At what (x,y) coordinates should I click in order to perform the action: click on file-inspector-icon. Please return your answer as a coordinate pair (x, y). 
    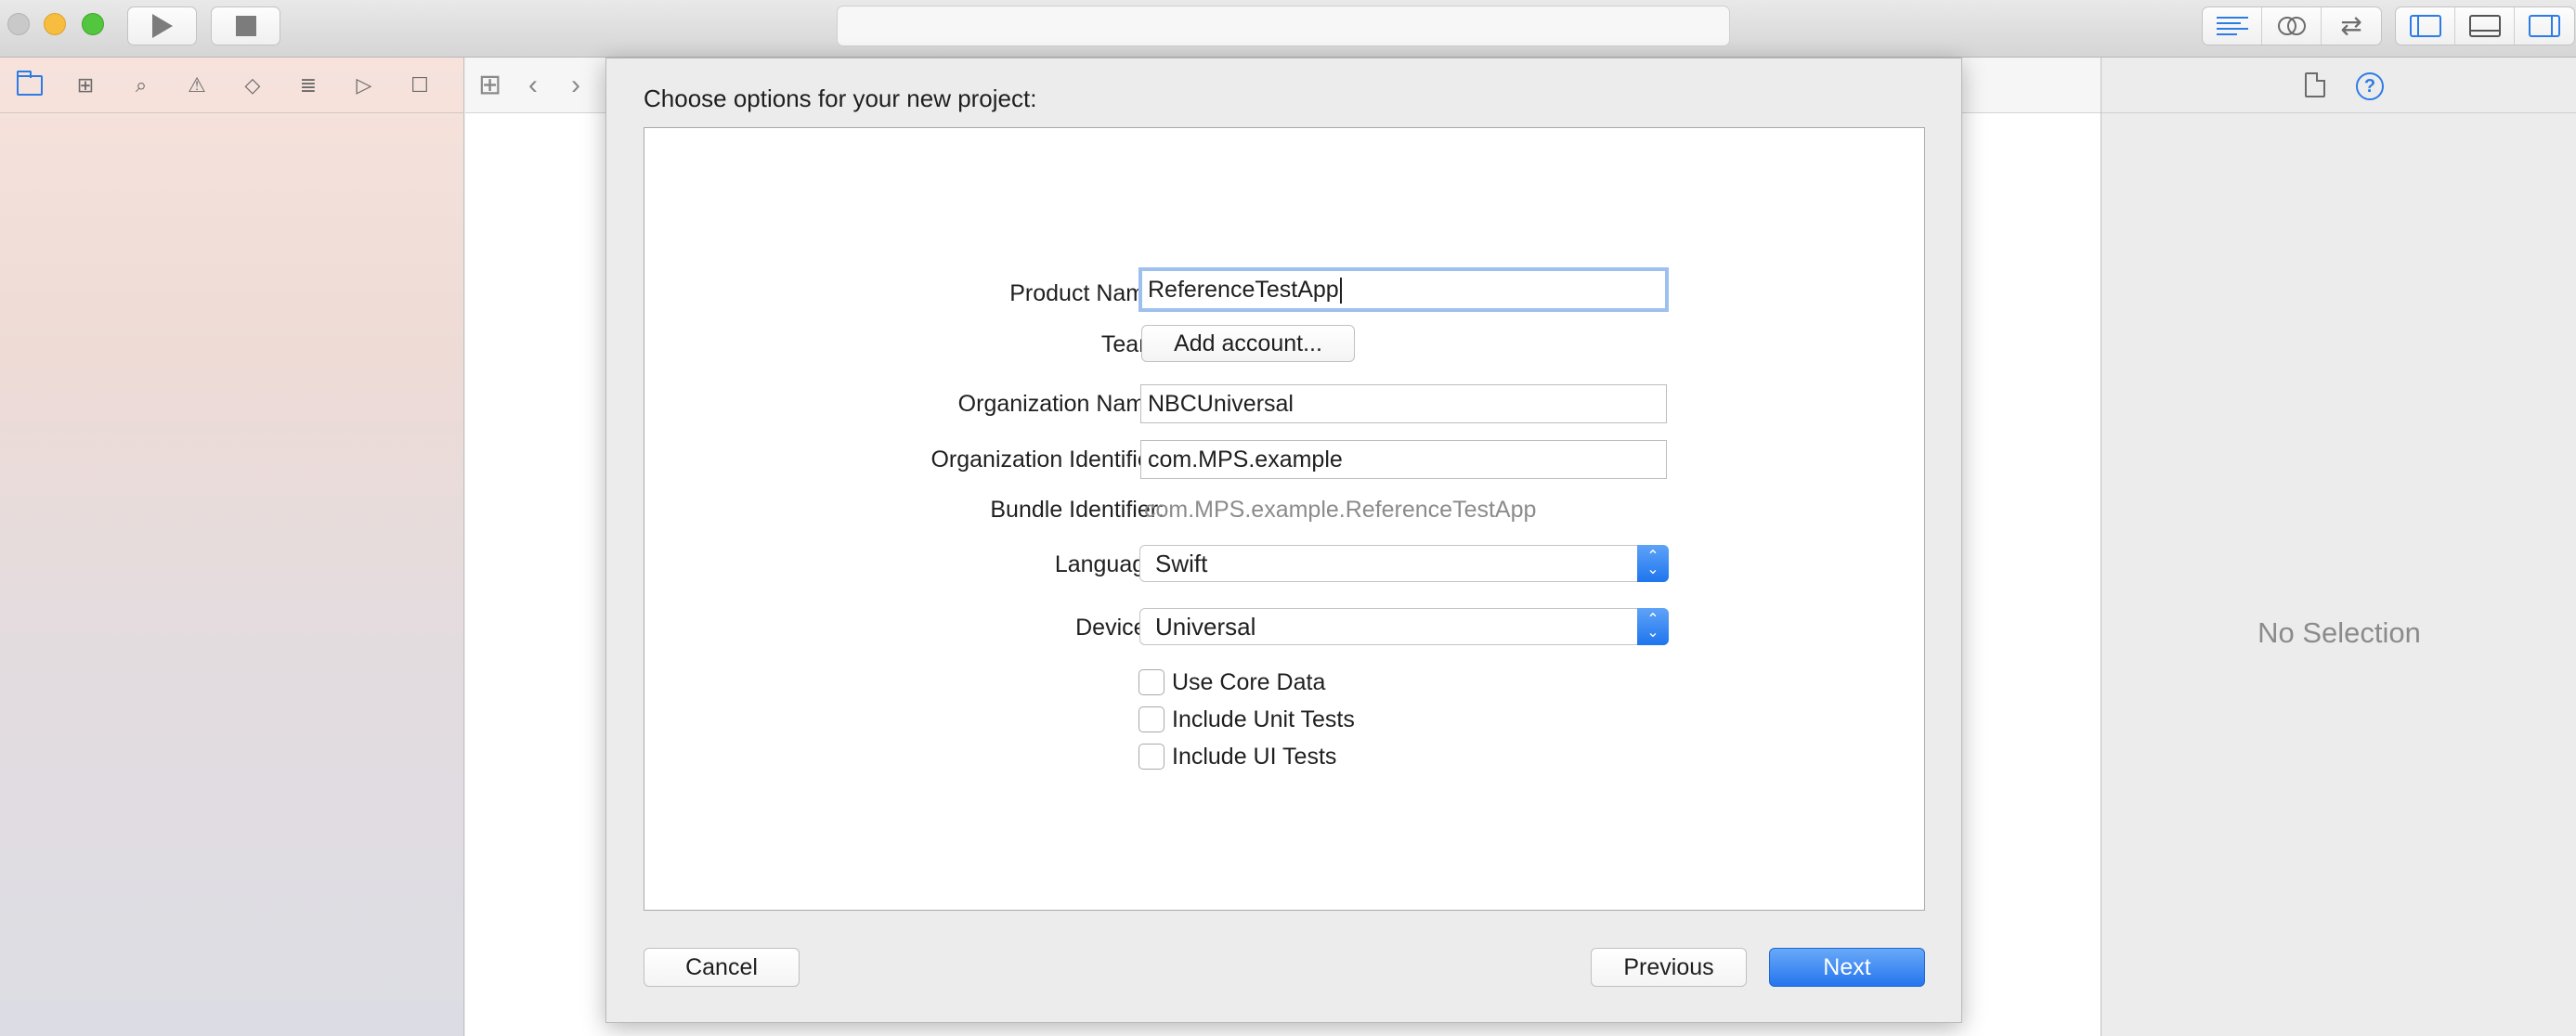
    Looking at the image, I should click on (2315, 84).